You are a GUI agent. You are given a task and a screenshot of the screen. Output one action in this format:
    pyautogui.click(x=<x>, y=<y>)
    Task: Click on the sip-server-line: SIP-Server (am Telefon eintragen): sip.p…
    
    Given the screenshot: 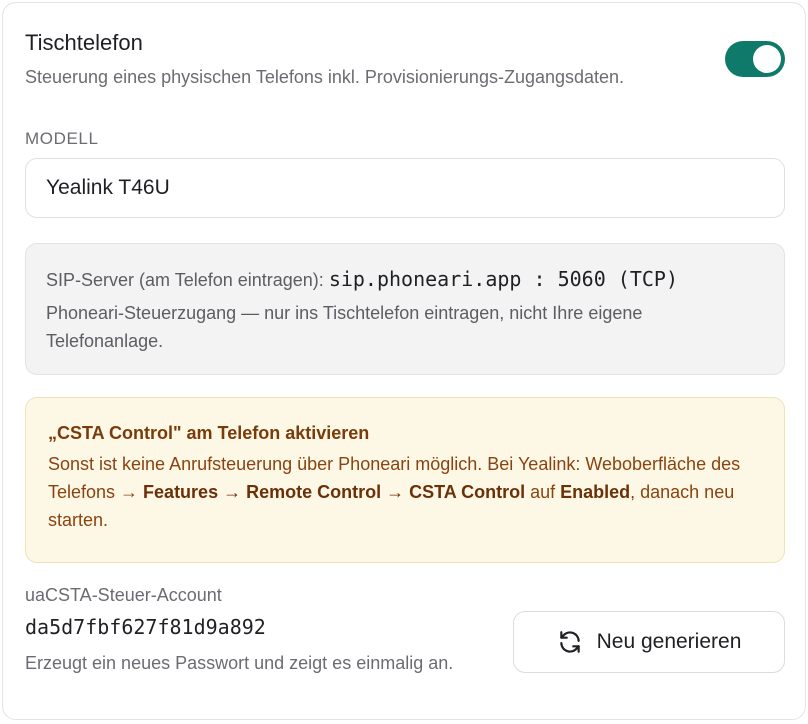 What is the action you would take?
    pyautogui.click(x=405, y=279)
    